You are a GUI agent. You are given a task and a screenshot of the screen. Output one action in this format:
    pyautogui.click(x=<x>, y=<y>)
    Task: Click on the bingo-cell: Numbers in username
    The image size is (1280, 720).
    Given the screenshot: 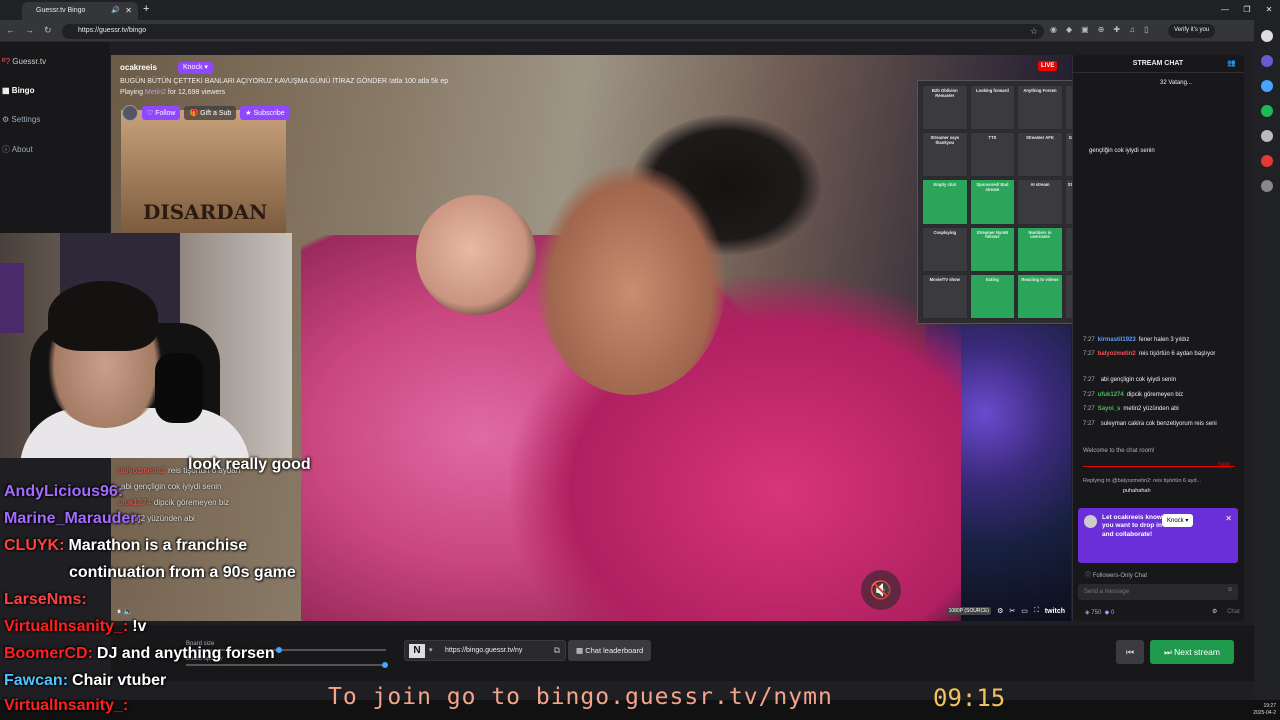 What is the action you would take?
    pyautogui.click(x=1040, y=249)
    